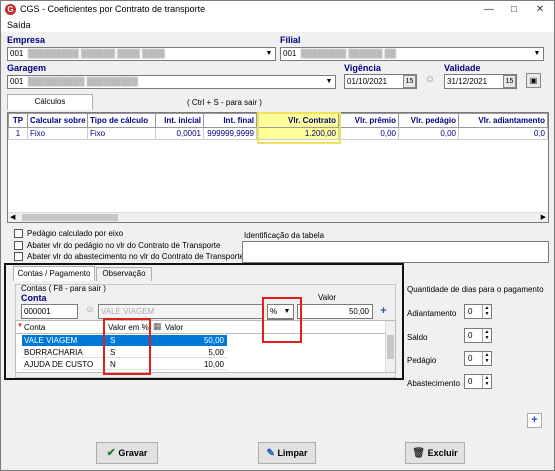 The width and height of the screenshot is (555, 471). I want to click on cell: 0,0001, so click(179, 133).